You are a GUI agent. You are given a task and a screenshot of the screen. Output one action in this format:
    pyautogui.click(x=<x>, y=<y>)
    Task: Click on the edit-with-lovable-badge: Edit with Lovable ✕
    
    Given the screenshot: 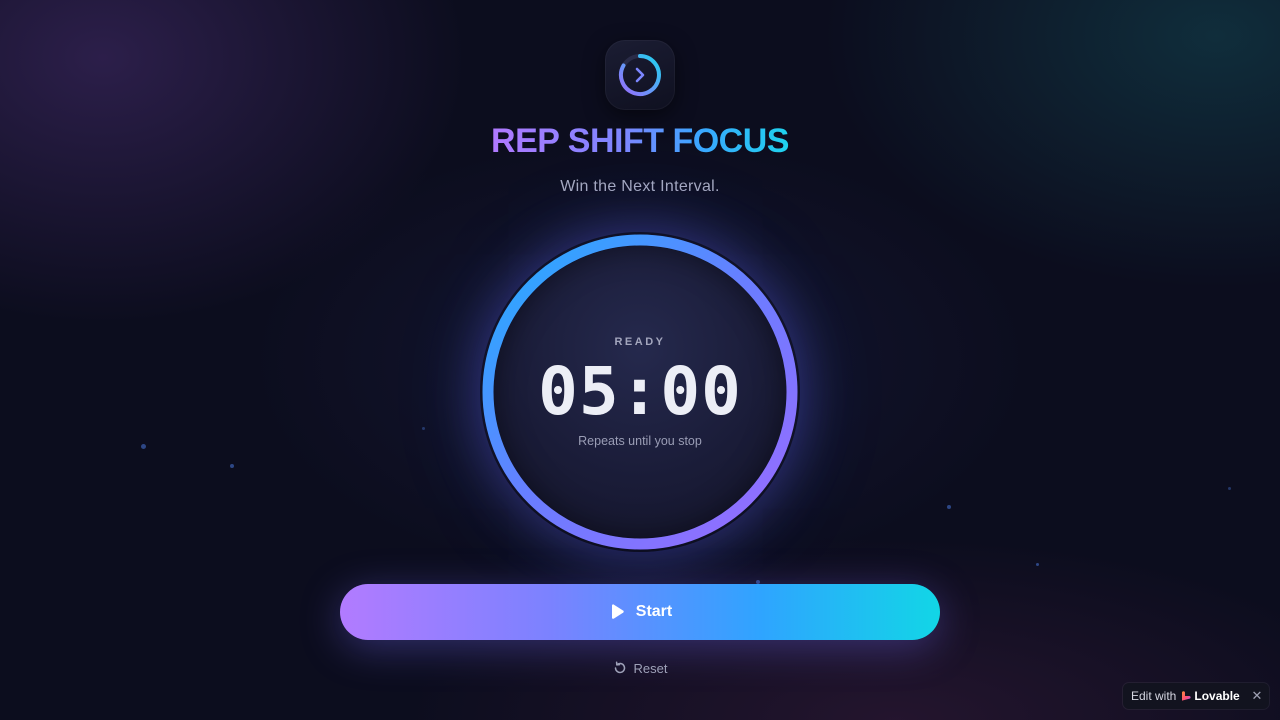 What is the action you would take?
    pyautogui.click(x=1196, y=696)
    